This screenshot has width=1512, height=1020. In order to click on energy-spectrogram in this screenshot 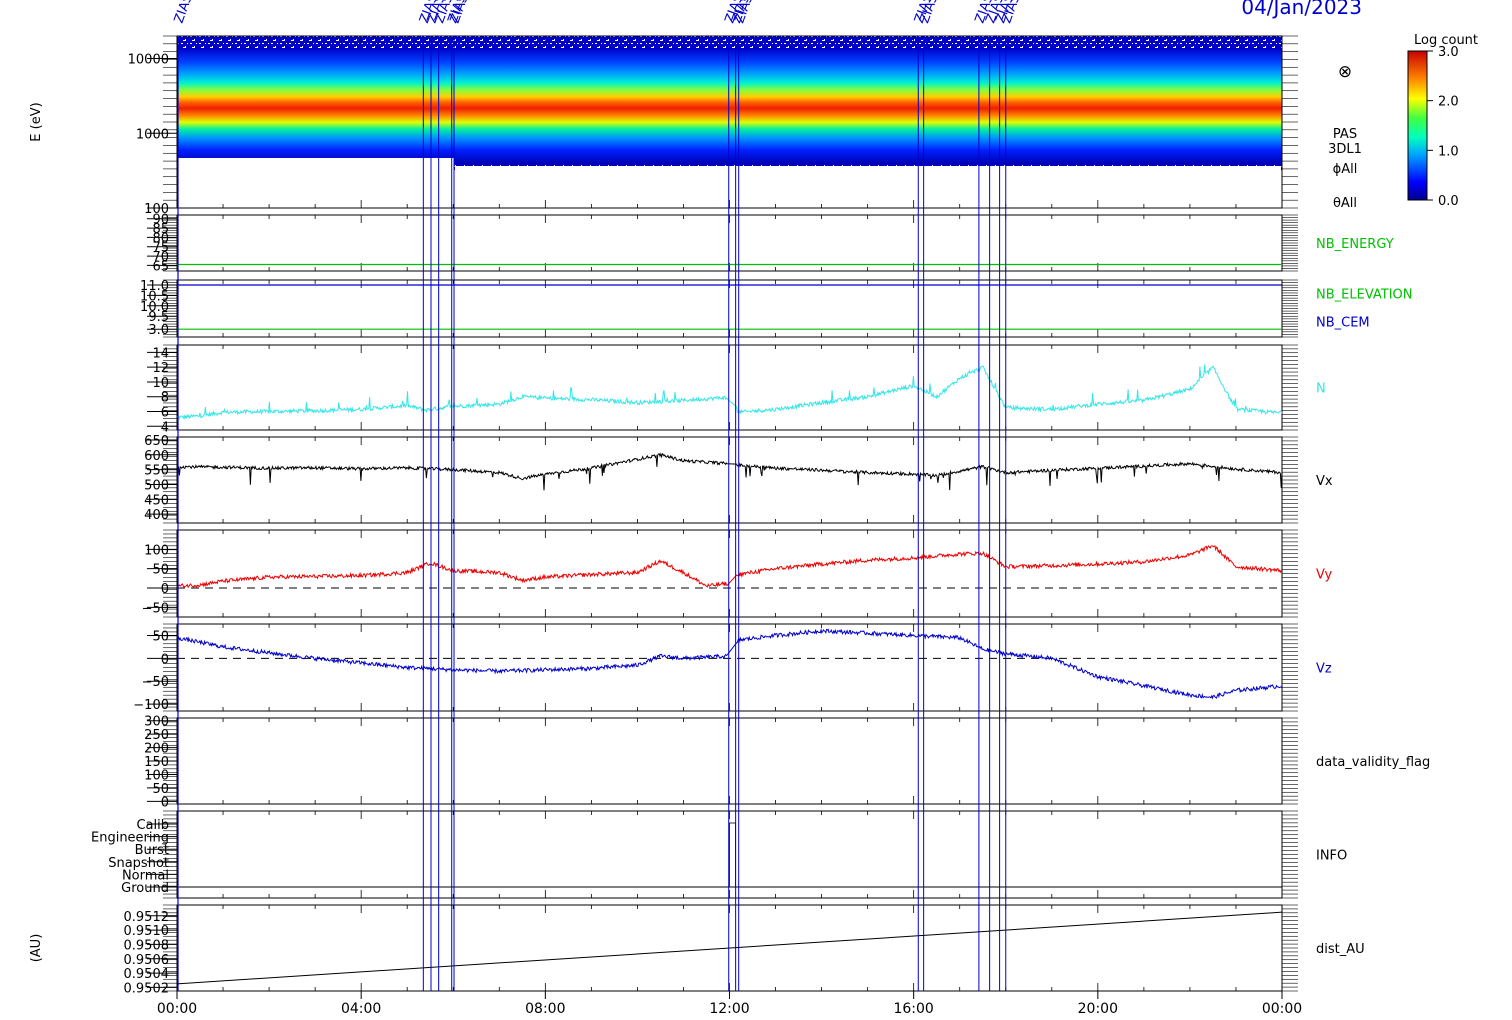, I will do `click(729, 122)`.